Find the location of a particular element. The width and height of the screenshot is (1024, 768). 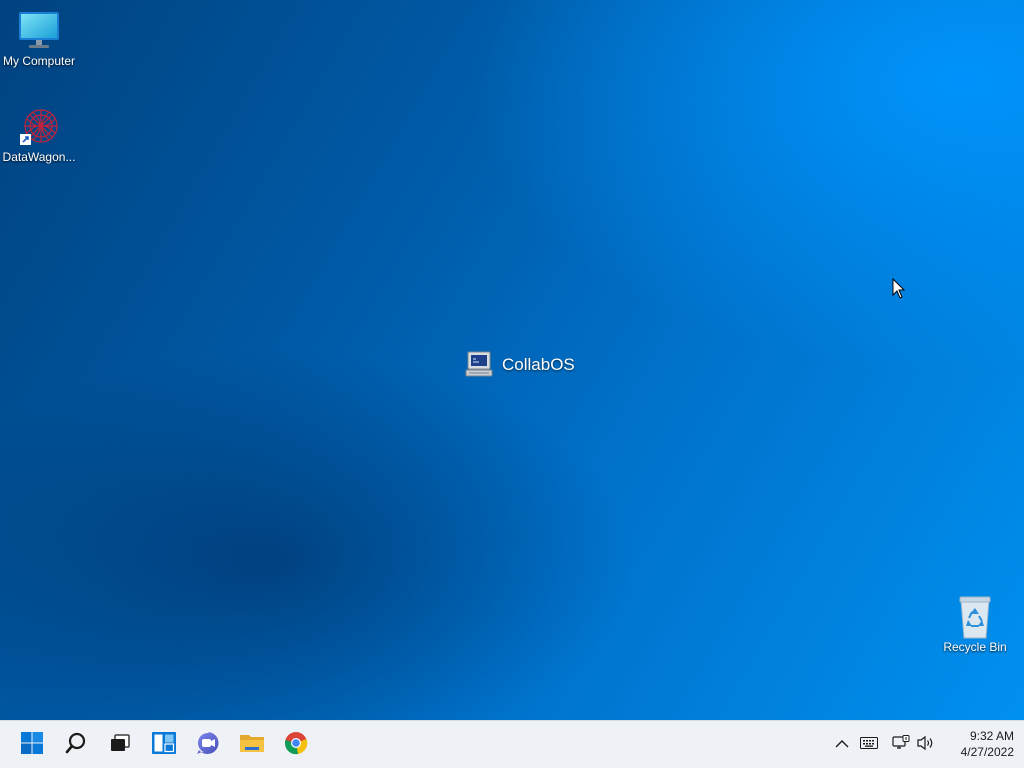

chat-button is located at coordinates (208, 745).